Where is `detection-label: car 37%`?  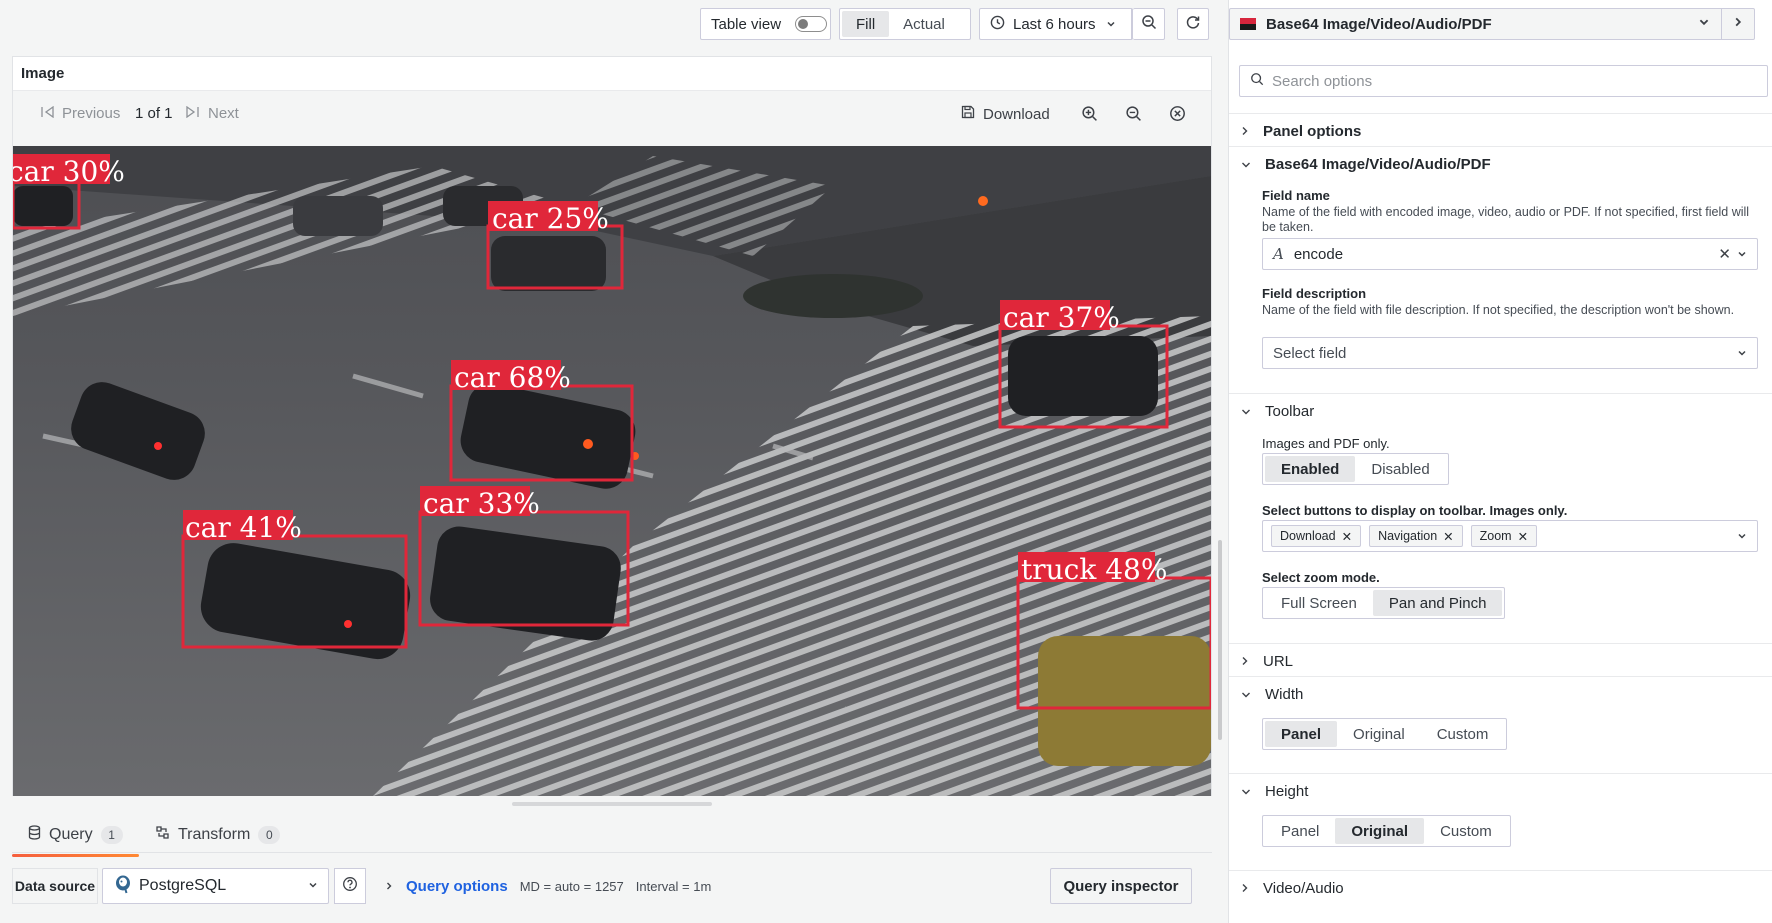
detection-label: car 37% is located at coordinates (1061, 317).